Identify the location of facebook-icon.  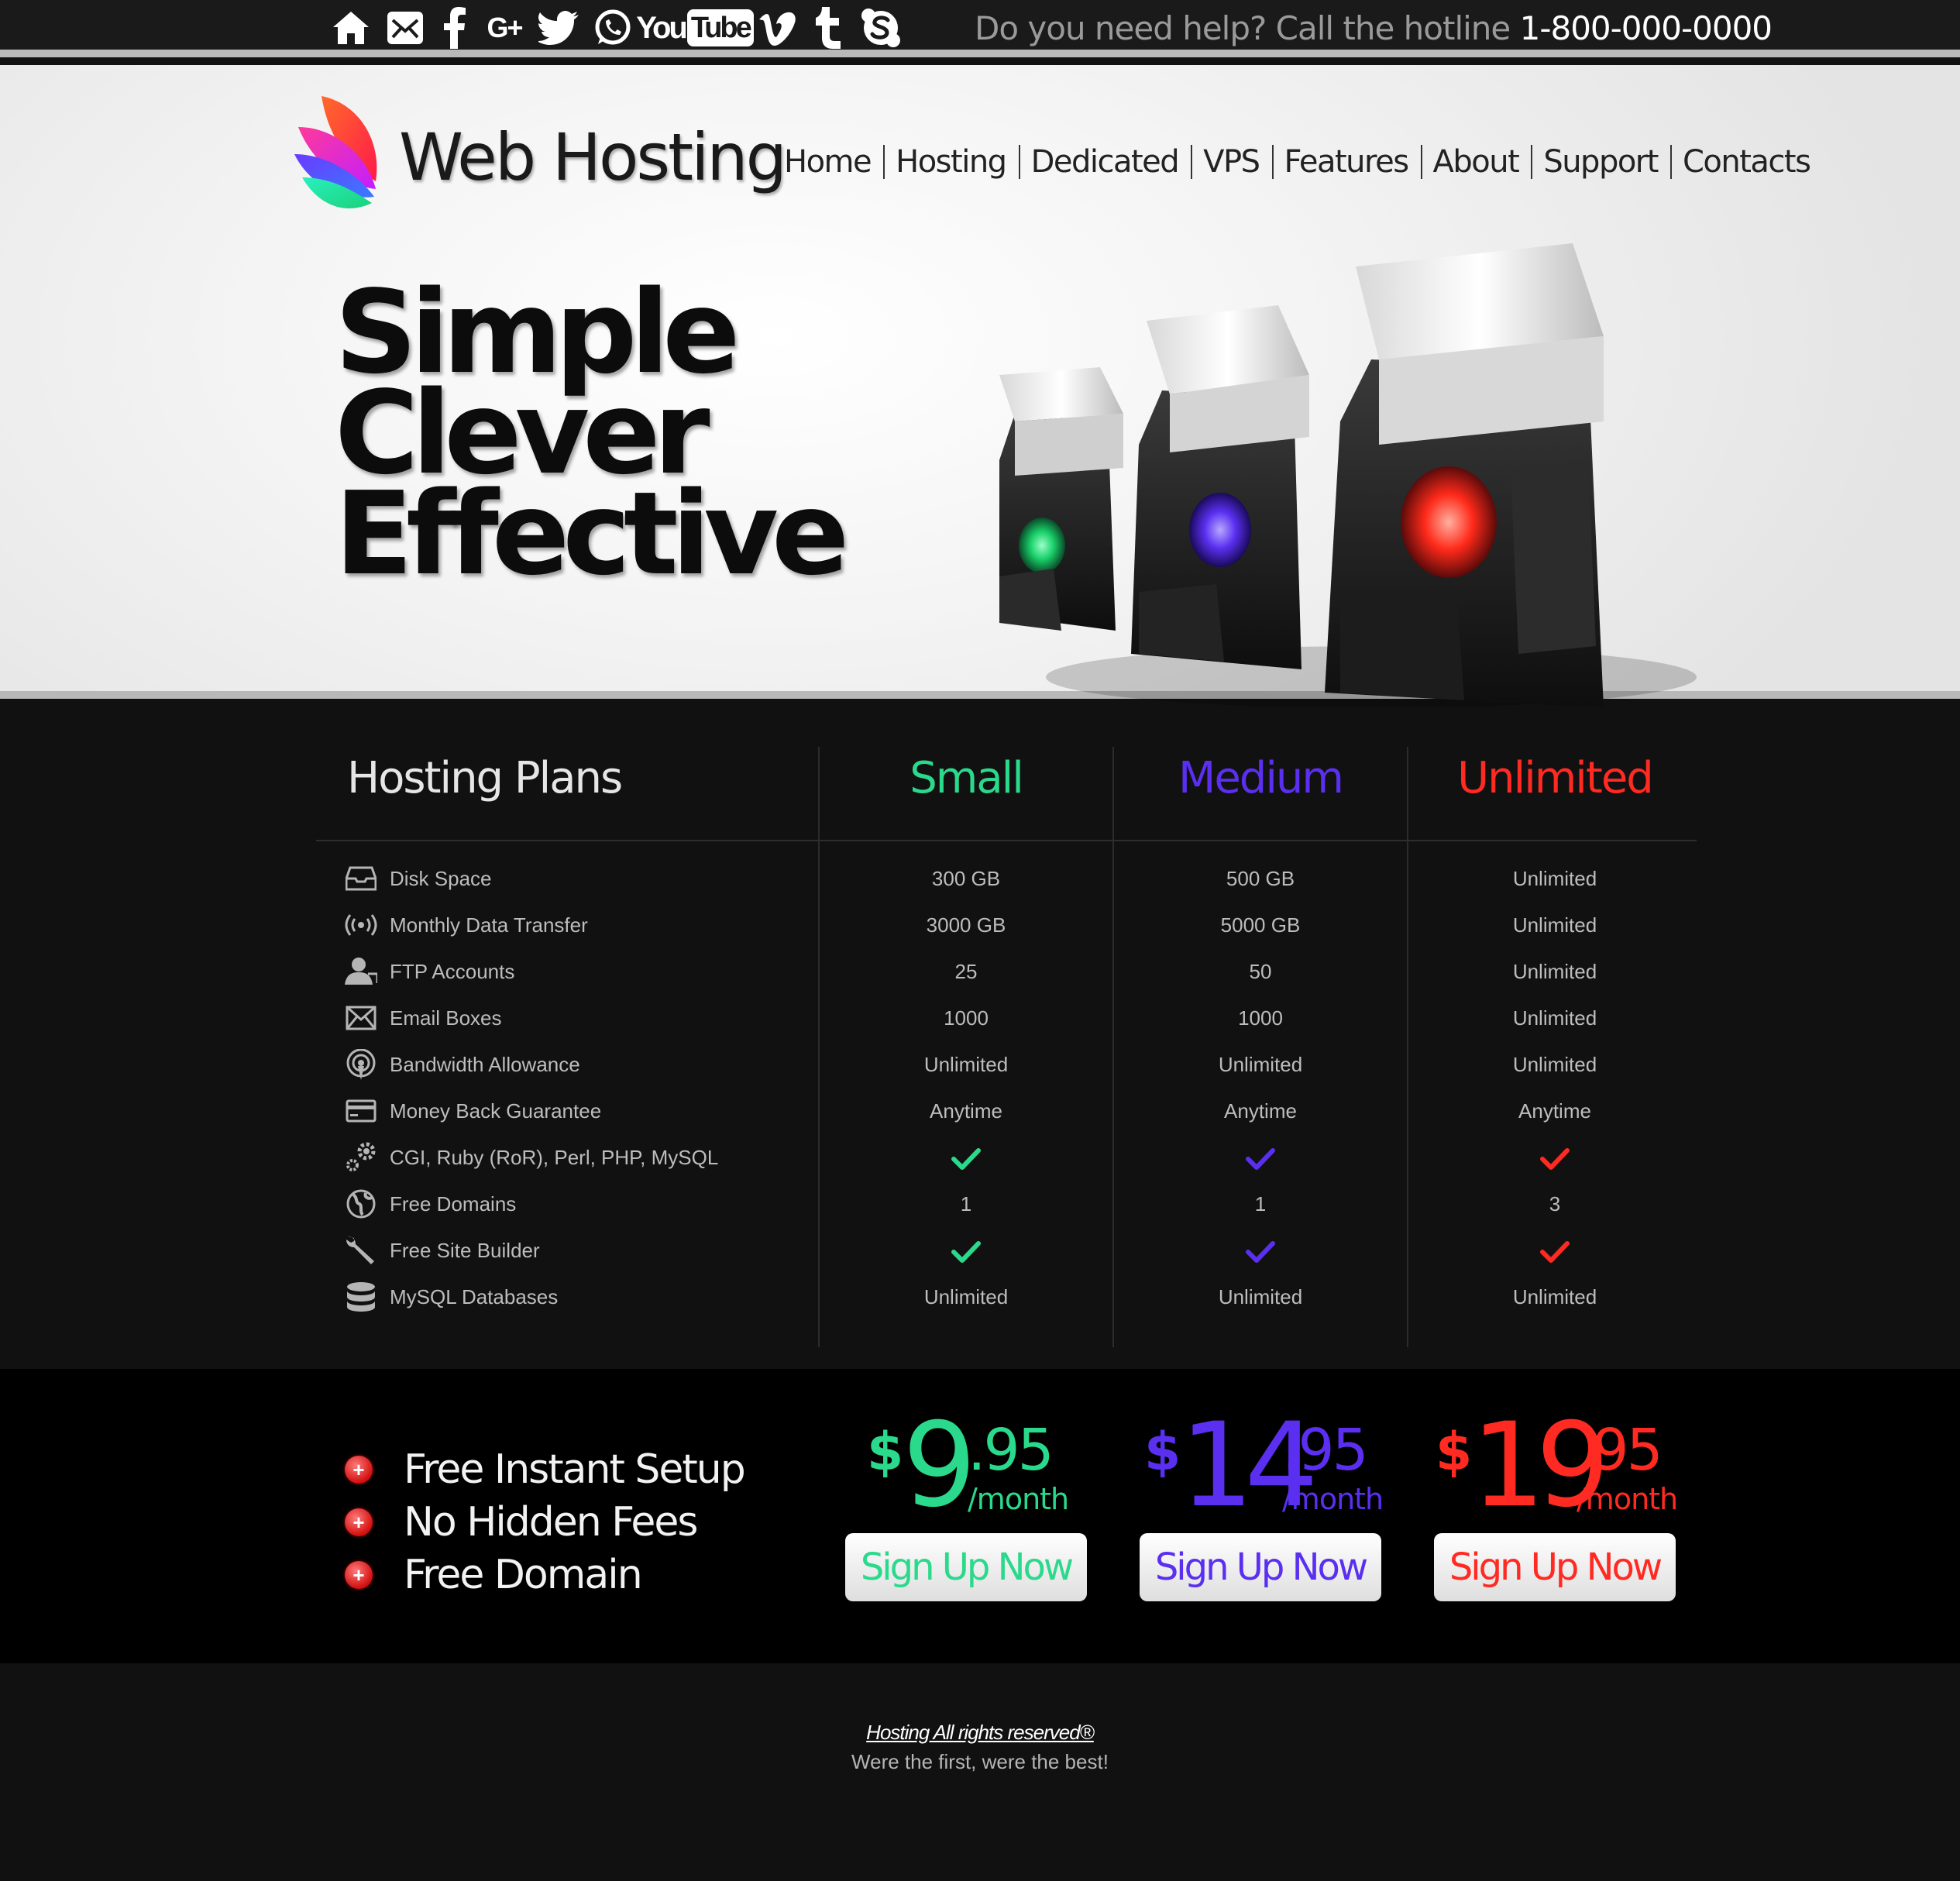
(455, 28).